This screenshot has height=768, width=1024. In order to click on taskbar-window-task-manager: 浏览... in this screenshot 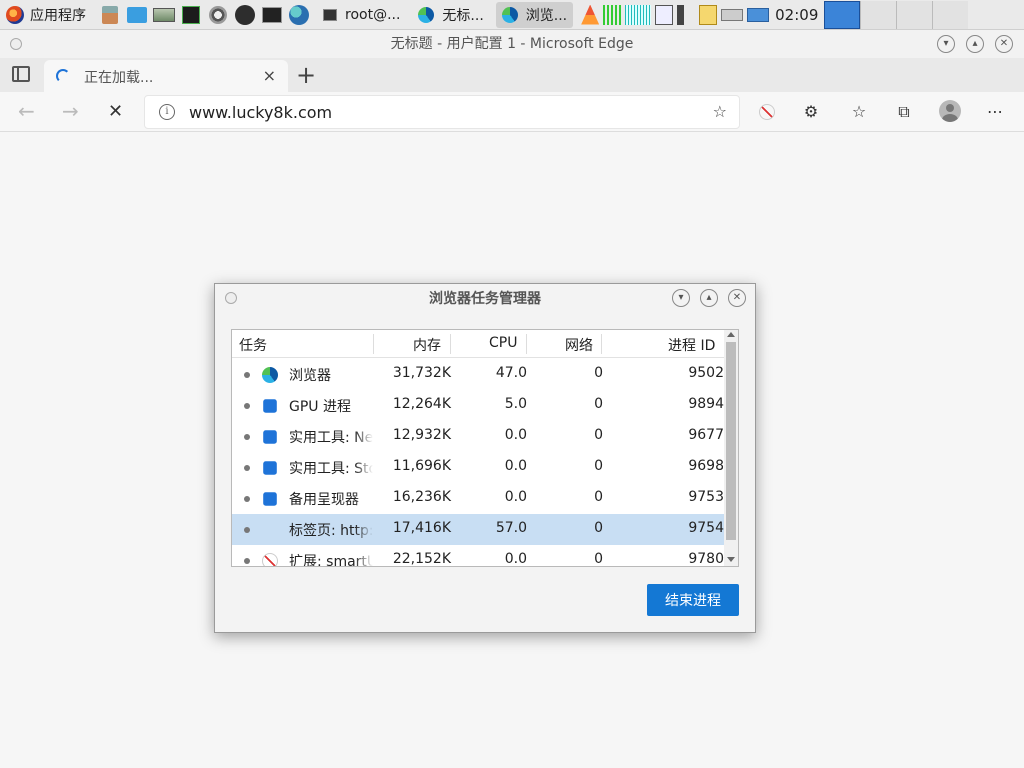, I will do `click(534, 14)`.